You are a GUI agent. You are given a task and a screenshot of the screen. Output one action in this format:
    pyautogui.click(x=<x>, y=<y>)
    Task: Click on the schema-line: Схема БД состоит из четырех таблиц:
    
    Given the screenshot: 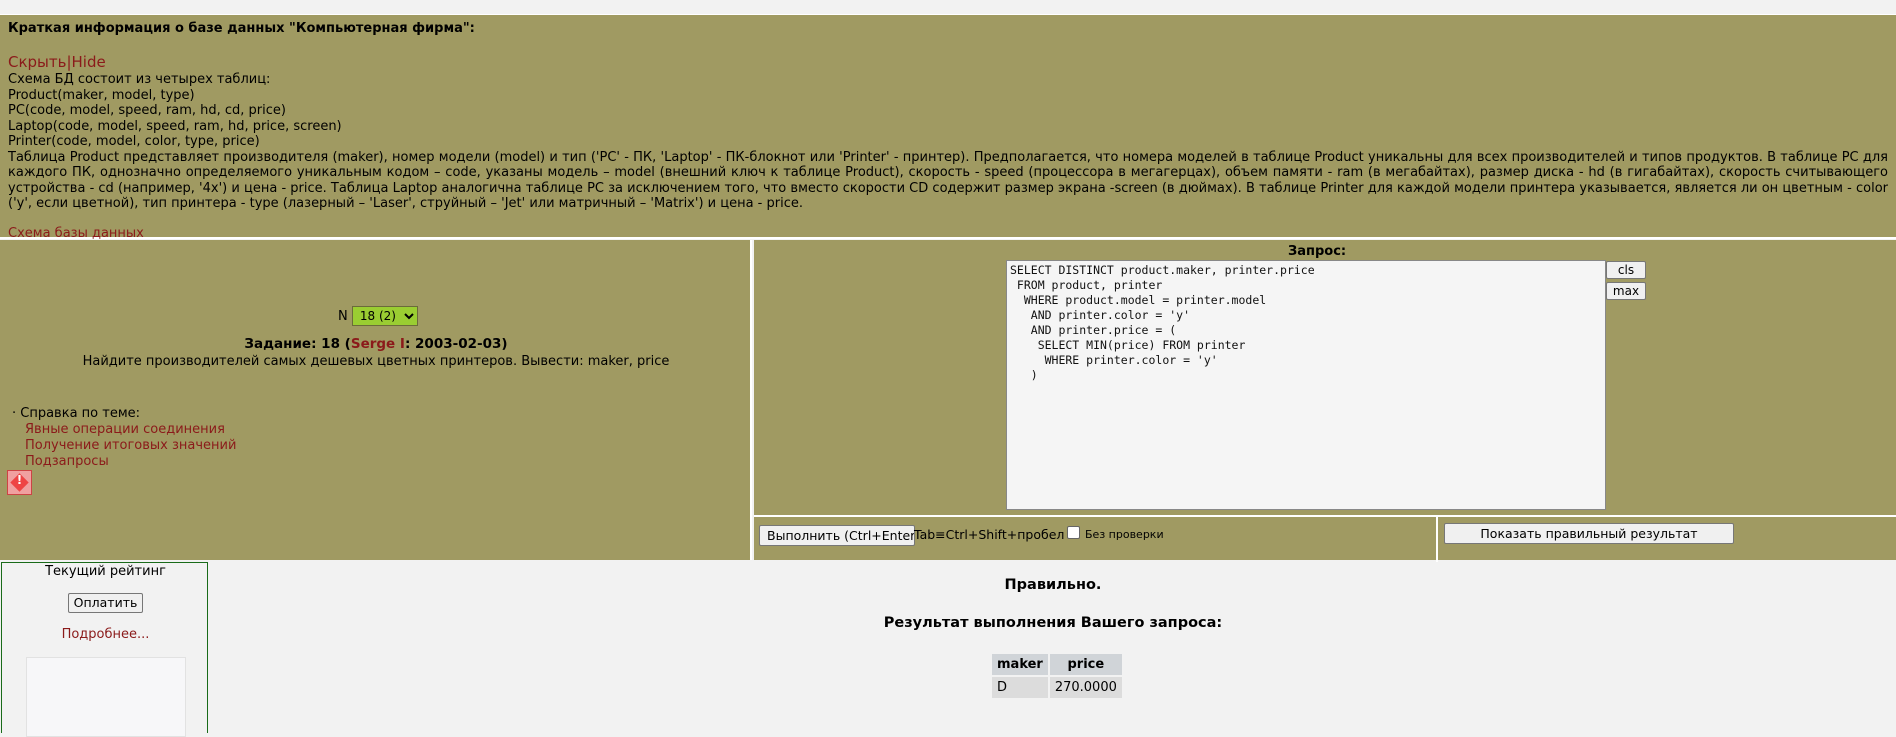 What is the action you would take?
    pyautogui.click(x=139, y=79)
    